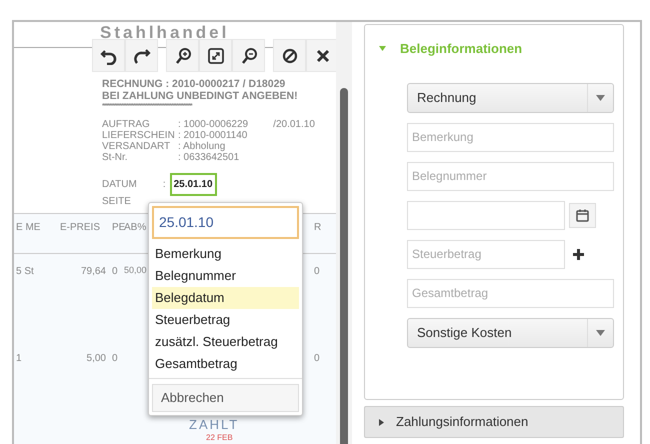 The width and height of the screenshot is (650, 444). I want to click on close-button, so click(321, 55).